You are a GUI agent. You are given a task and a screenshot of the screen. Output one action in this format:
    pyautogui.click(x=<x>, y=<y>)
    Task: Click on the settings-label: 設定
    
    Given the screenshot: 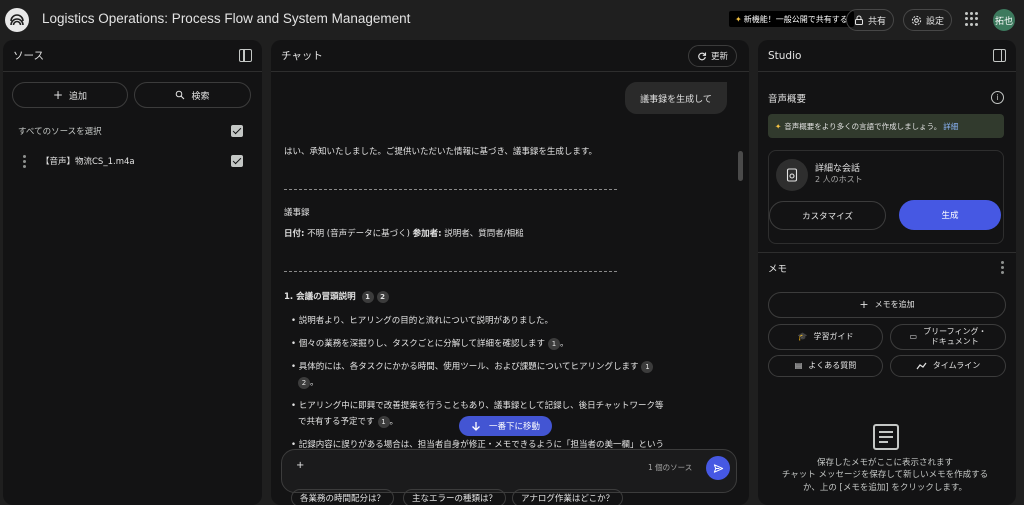 What is the action you would take?
    pyautogui.click(x=935, y=21)
    